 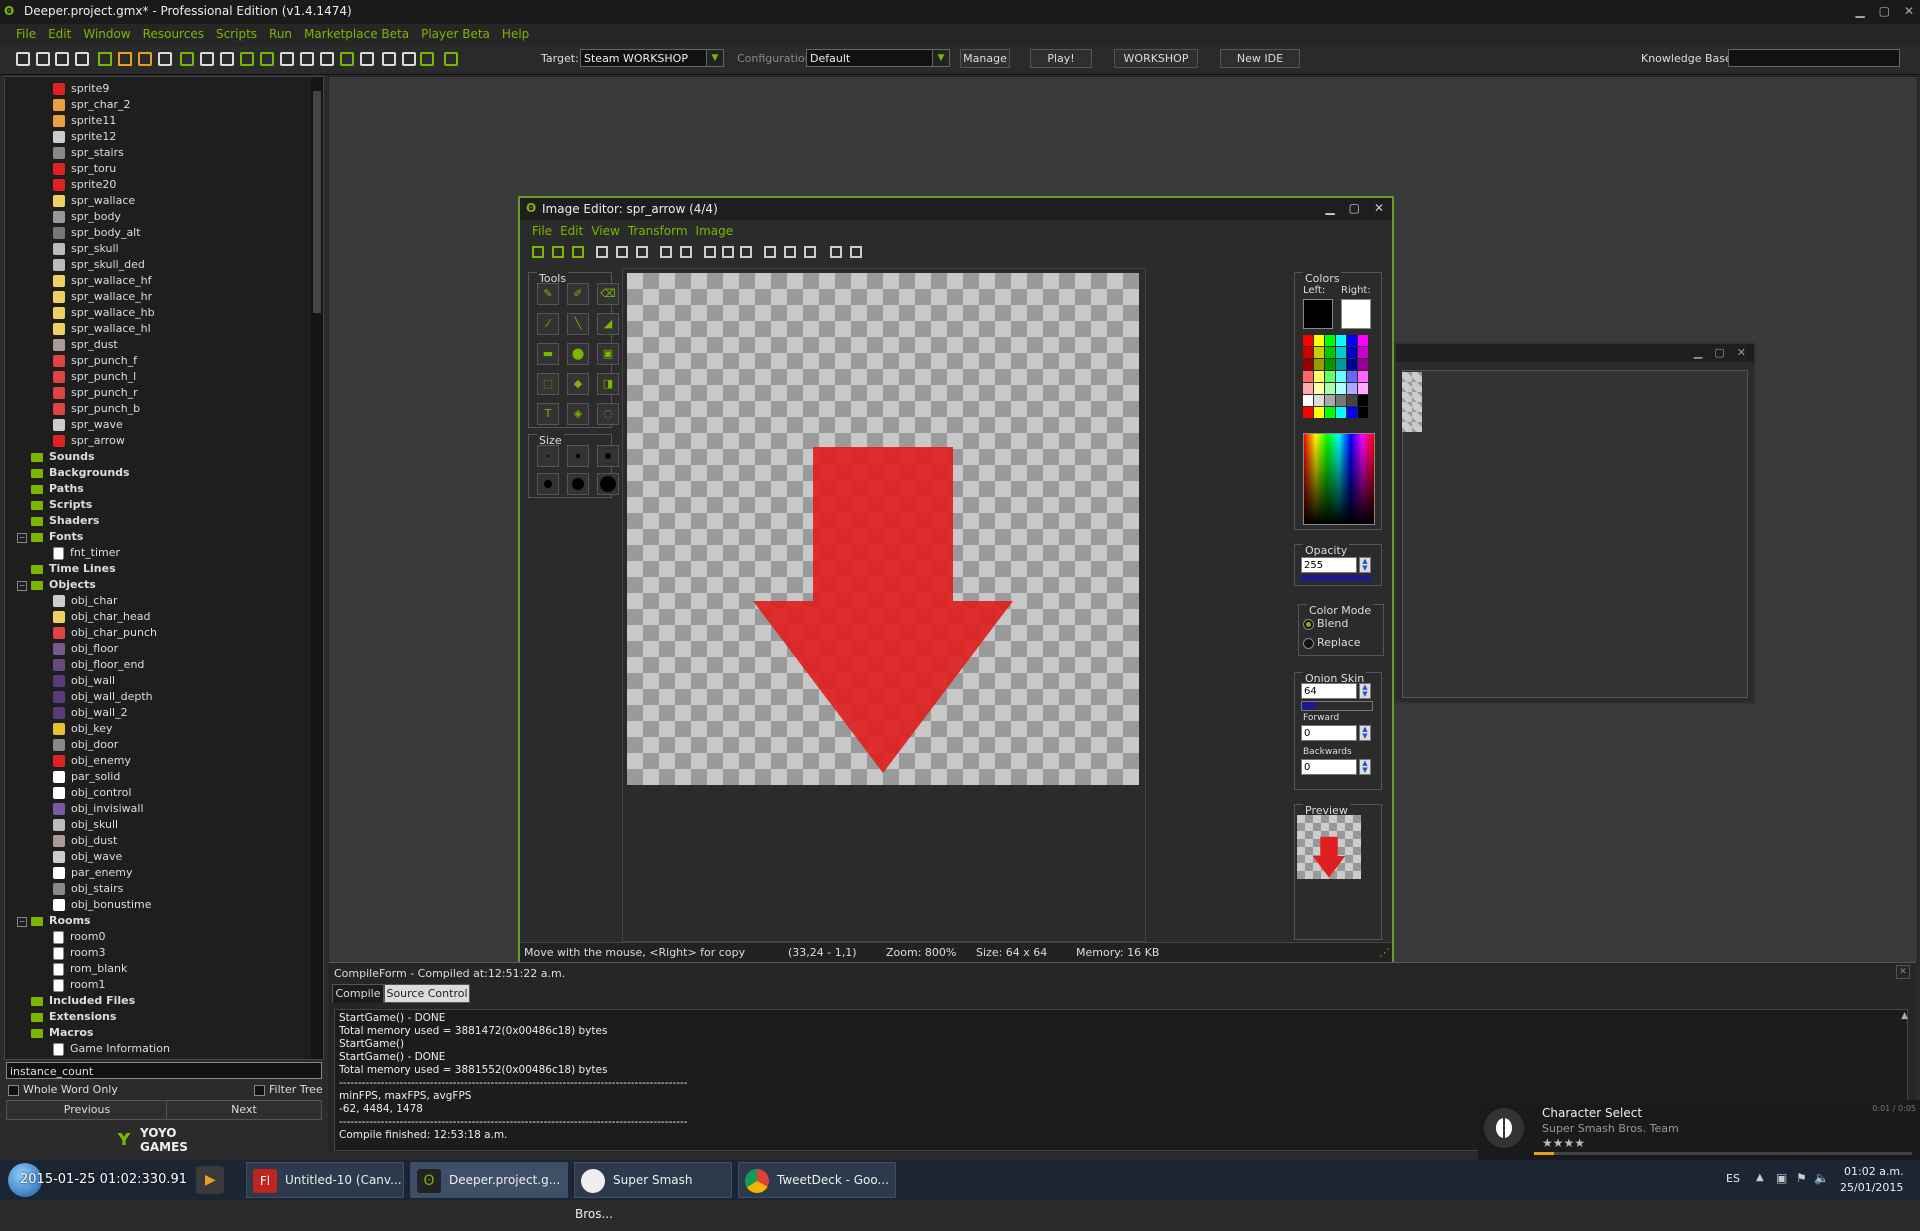 What do you see at coordinates (548, 354) in the screenshot?
I see `rectangle-tool-icon: ▬` at bounding box center [548, 354].